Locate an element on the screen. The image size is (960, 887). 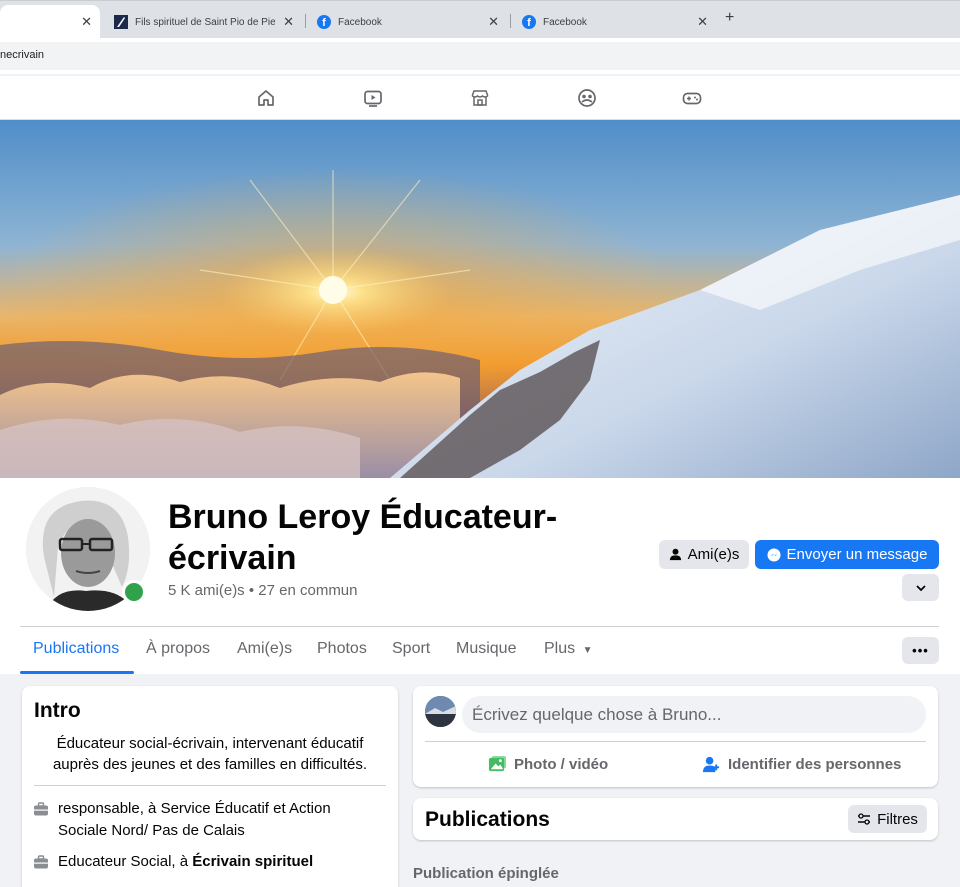
avatar-image is located at coordinates (440, 711).